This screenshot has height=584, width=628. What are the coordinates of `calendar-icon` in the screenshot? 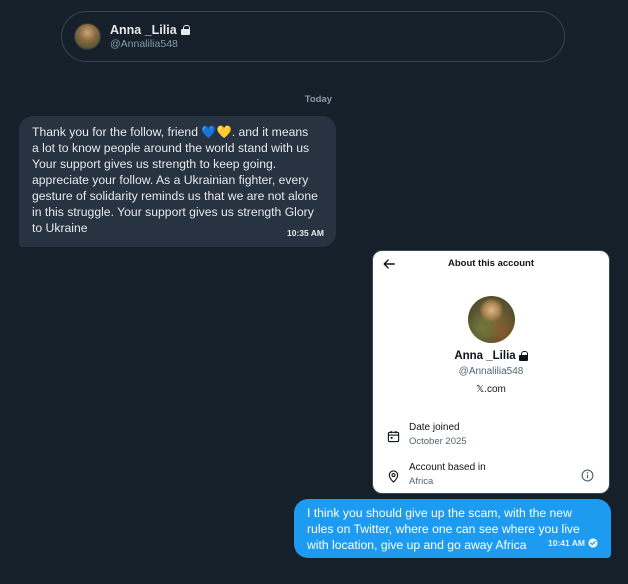 It's located at (393, 436).